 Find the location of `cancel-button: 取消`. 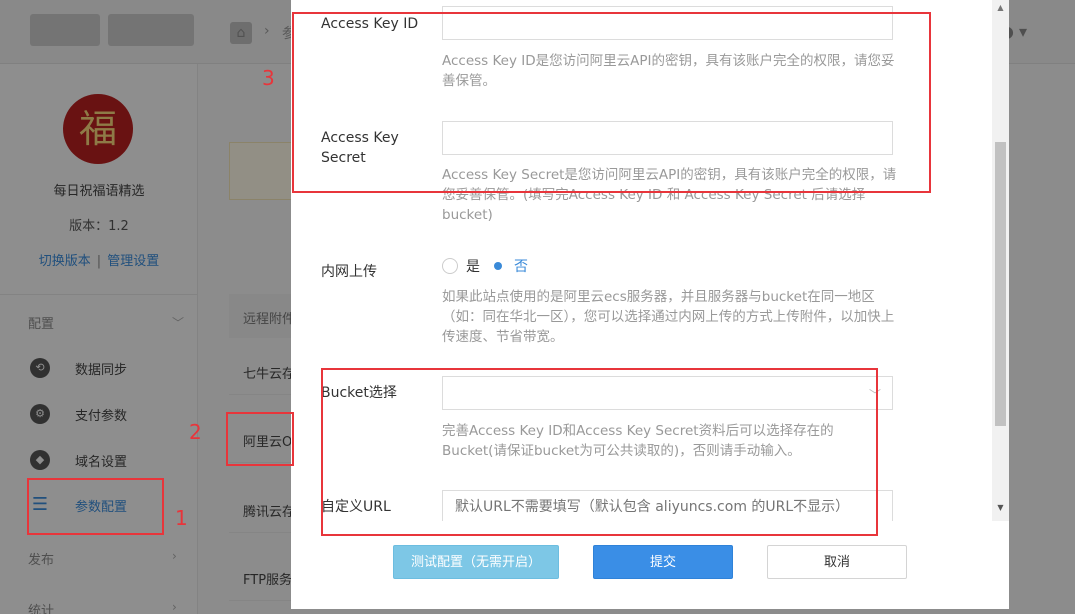

cancel-button: 取消 is located at coordinates (837, 562).